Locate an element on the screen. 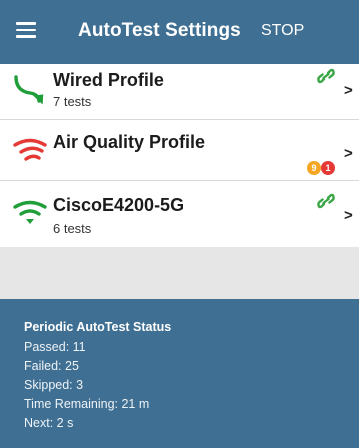 Image resolution: width=359 pixels, height=448 pixels. error-count-badge: 1 is located at coordinates (328, 168).